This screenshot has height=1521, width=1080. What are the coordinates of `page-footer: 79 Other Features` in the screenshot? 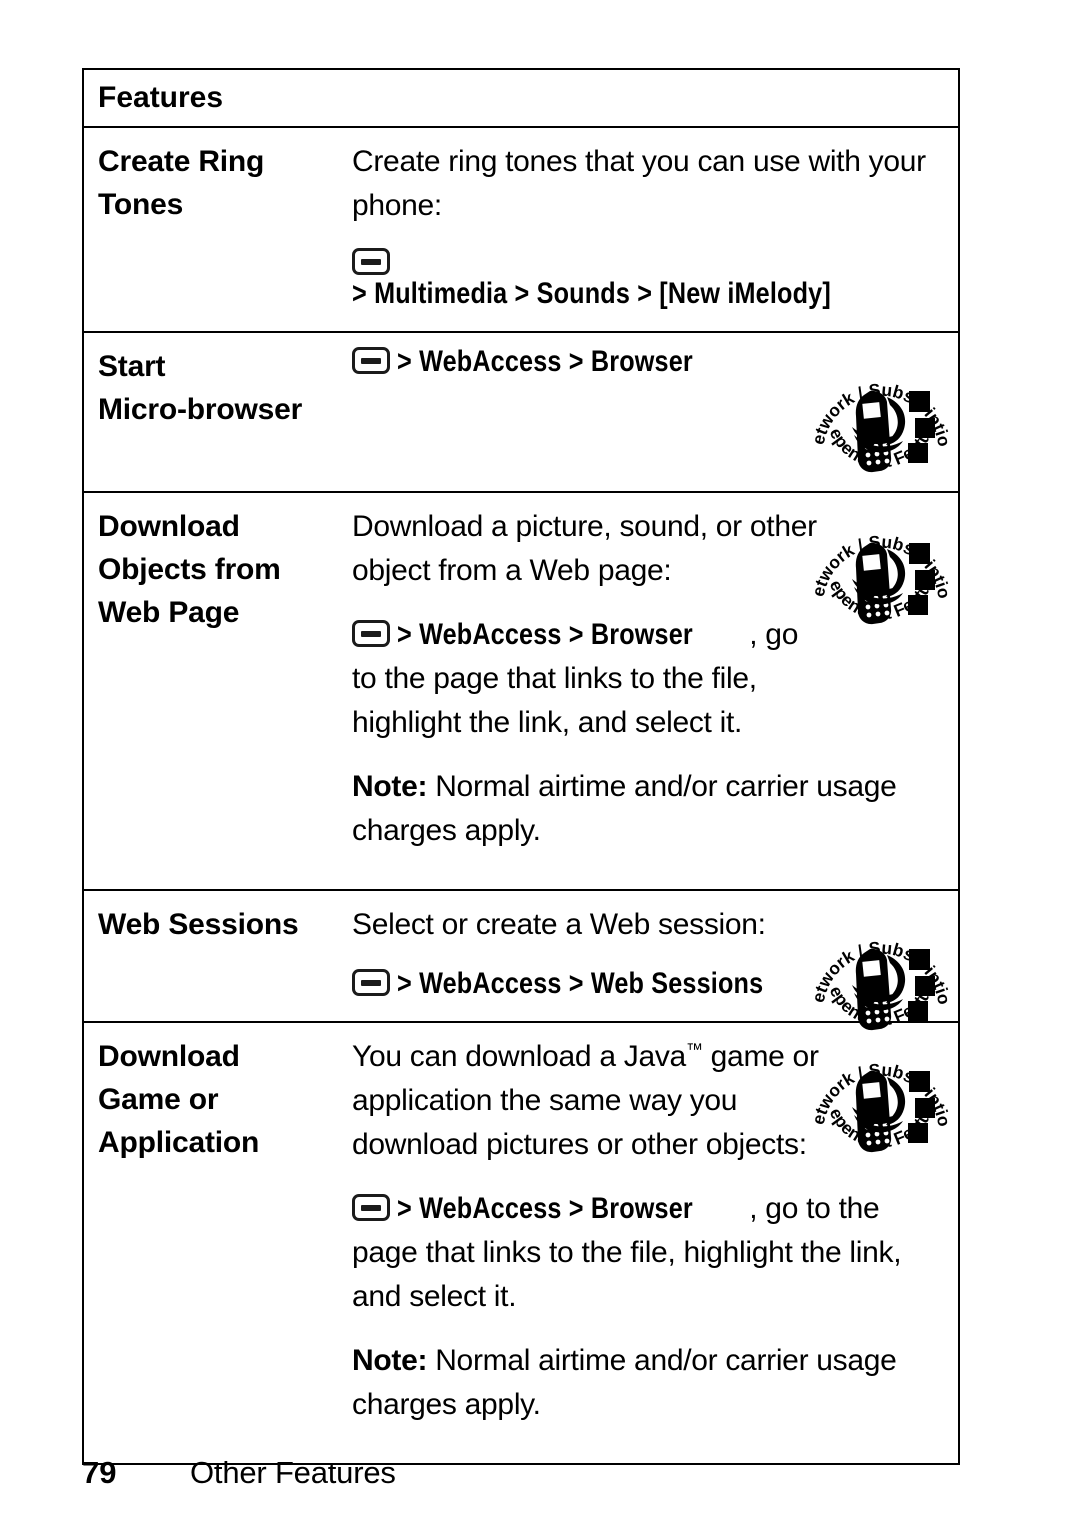 It's located at (239, 1473).